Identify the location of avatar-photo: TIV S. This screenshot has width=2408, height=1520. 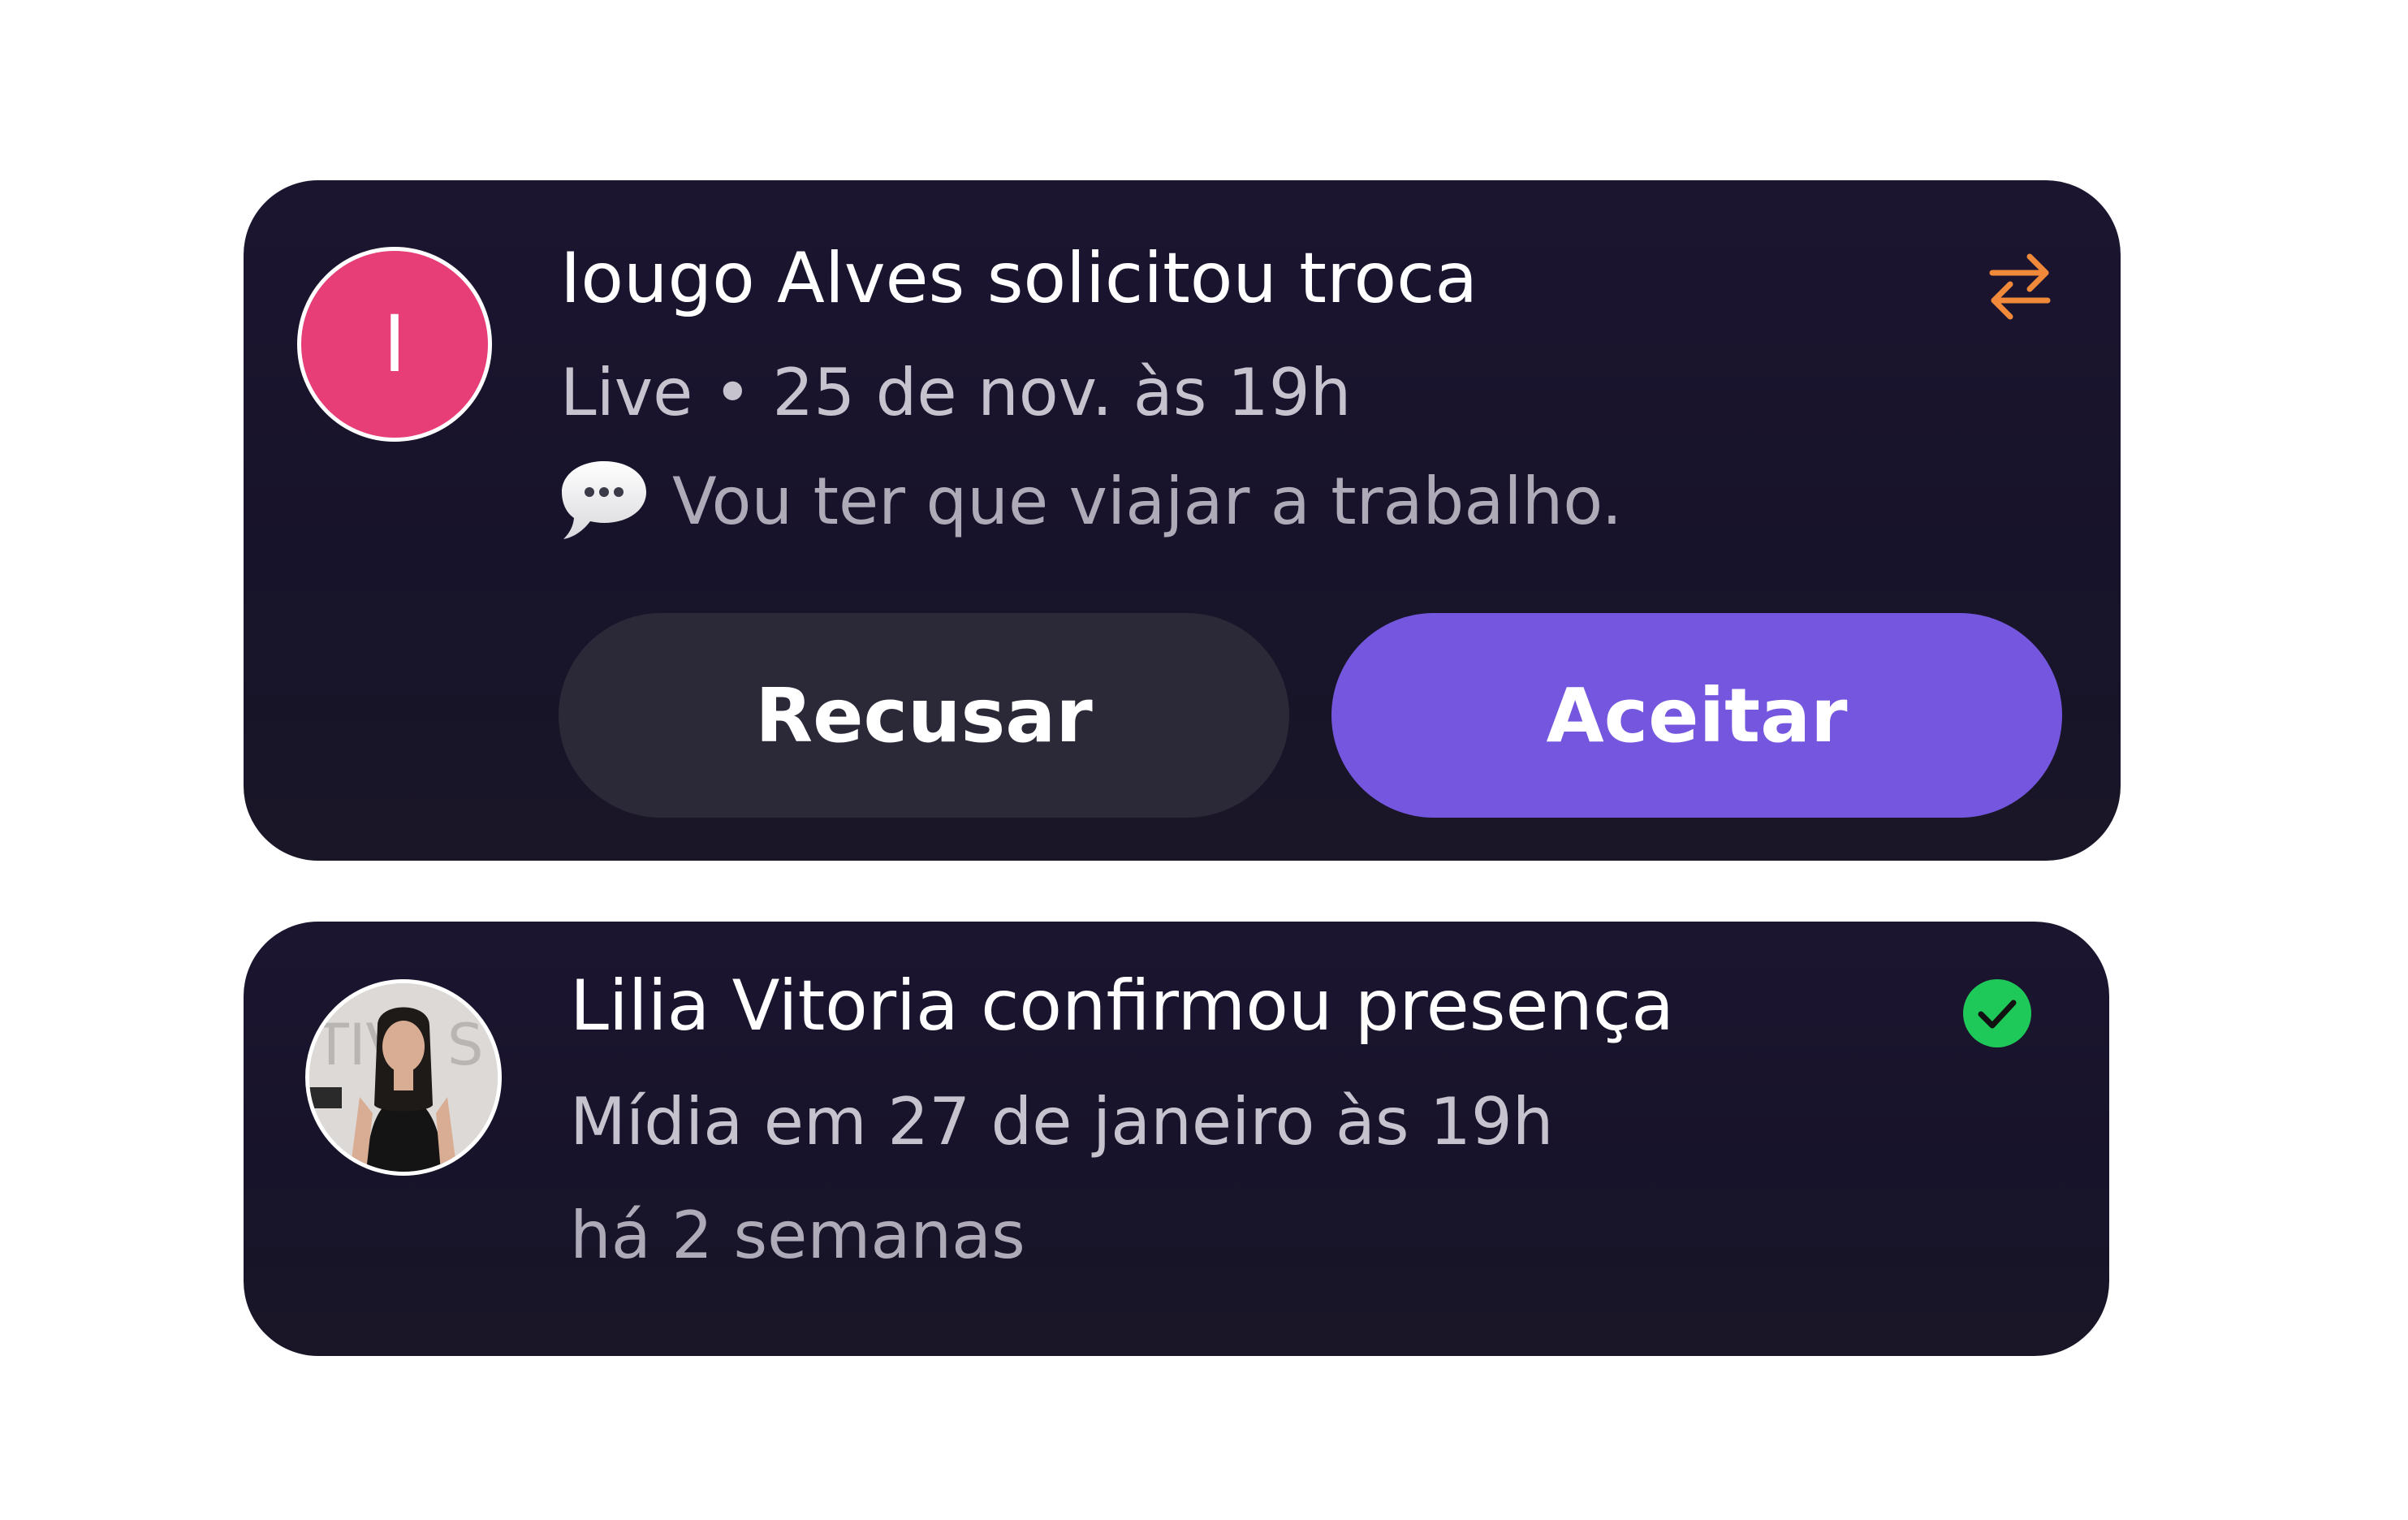
(403, 1077).